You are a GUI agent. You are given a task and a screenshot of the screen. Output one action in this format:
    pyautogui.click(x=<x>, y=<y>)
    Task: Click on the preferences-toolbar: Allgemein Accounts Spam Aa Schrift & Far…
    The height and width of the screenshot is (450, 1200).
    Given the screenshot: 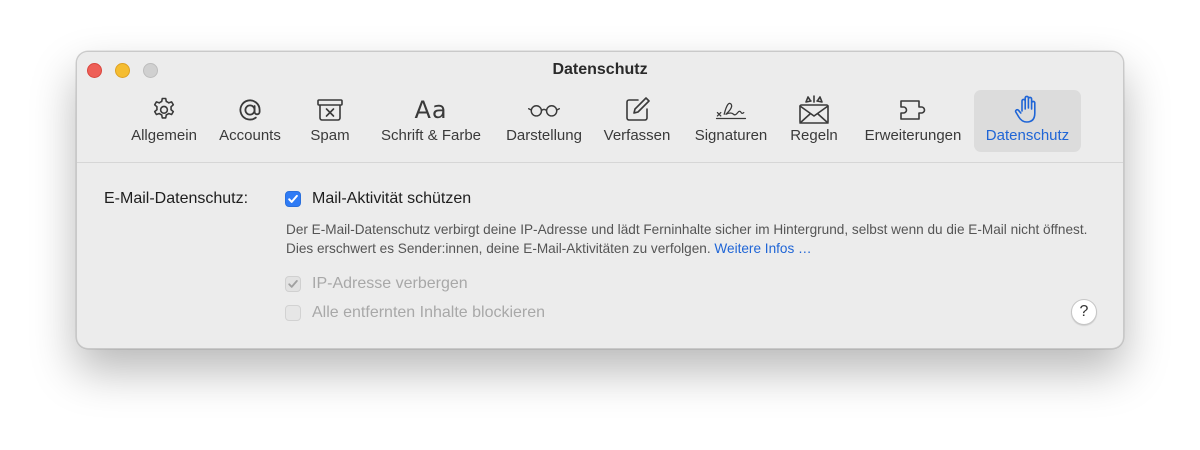 What is the action you would take?
    pyautogui.click(x=600, y=121)
    